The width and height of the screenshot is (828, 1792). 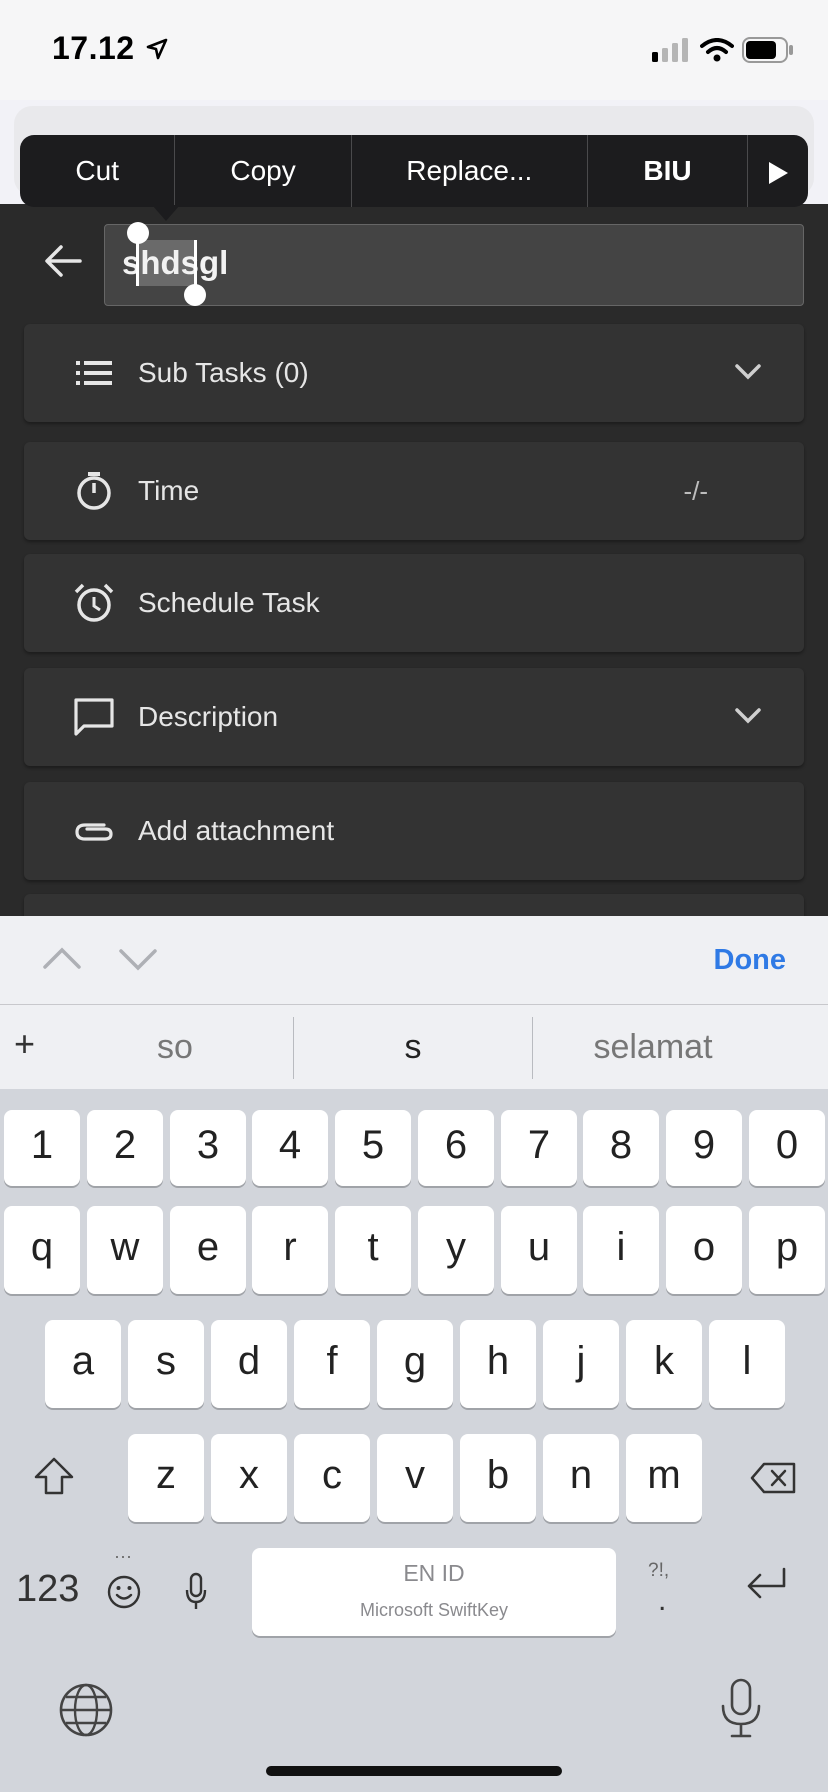 I want to click on key-l: l, so click(x=747, y=1364).